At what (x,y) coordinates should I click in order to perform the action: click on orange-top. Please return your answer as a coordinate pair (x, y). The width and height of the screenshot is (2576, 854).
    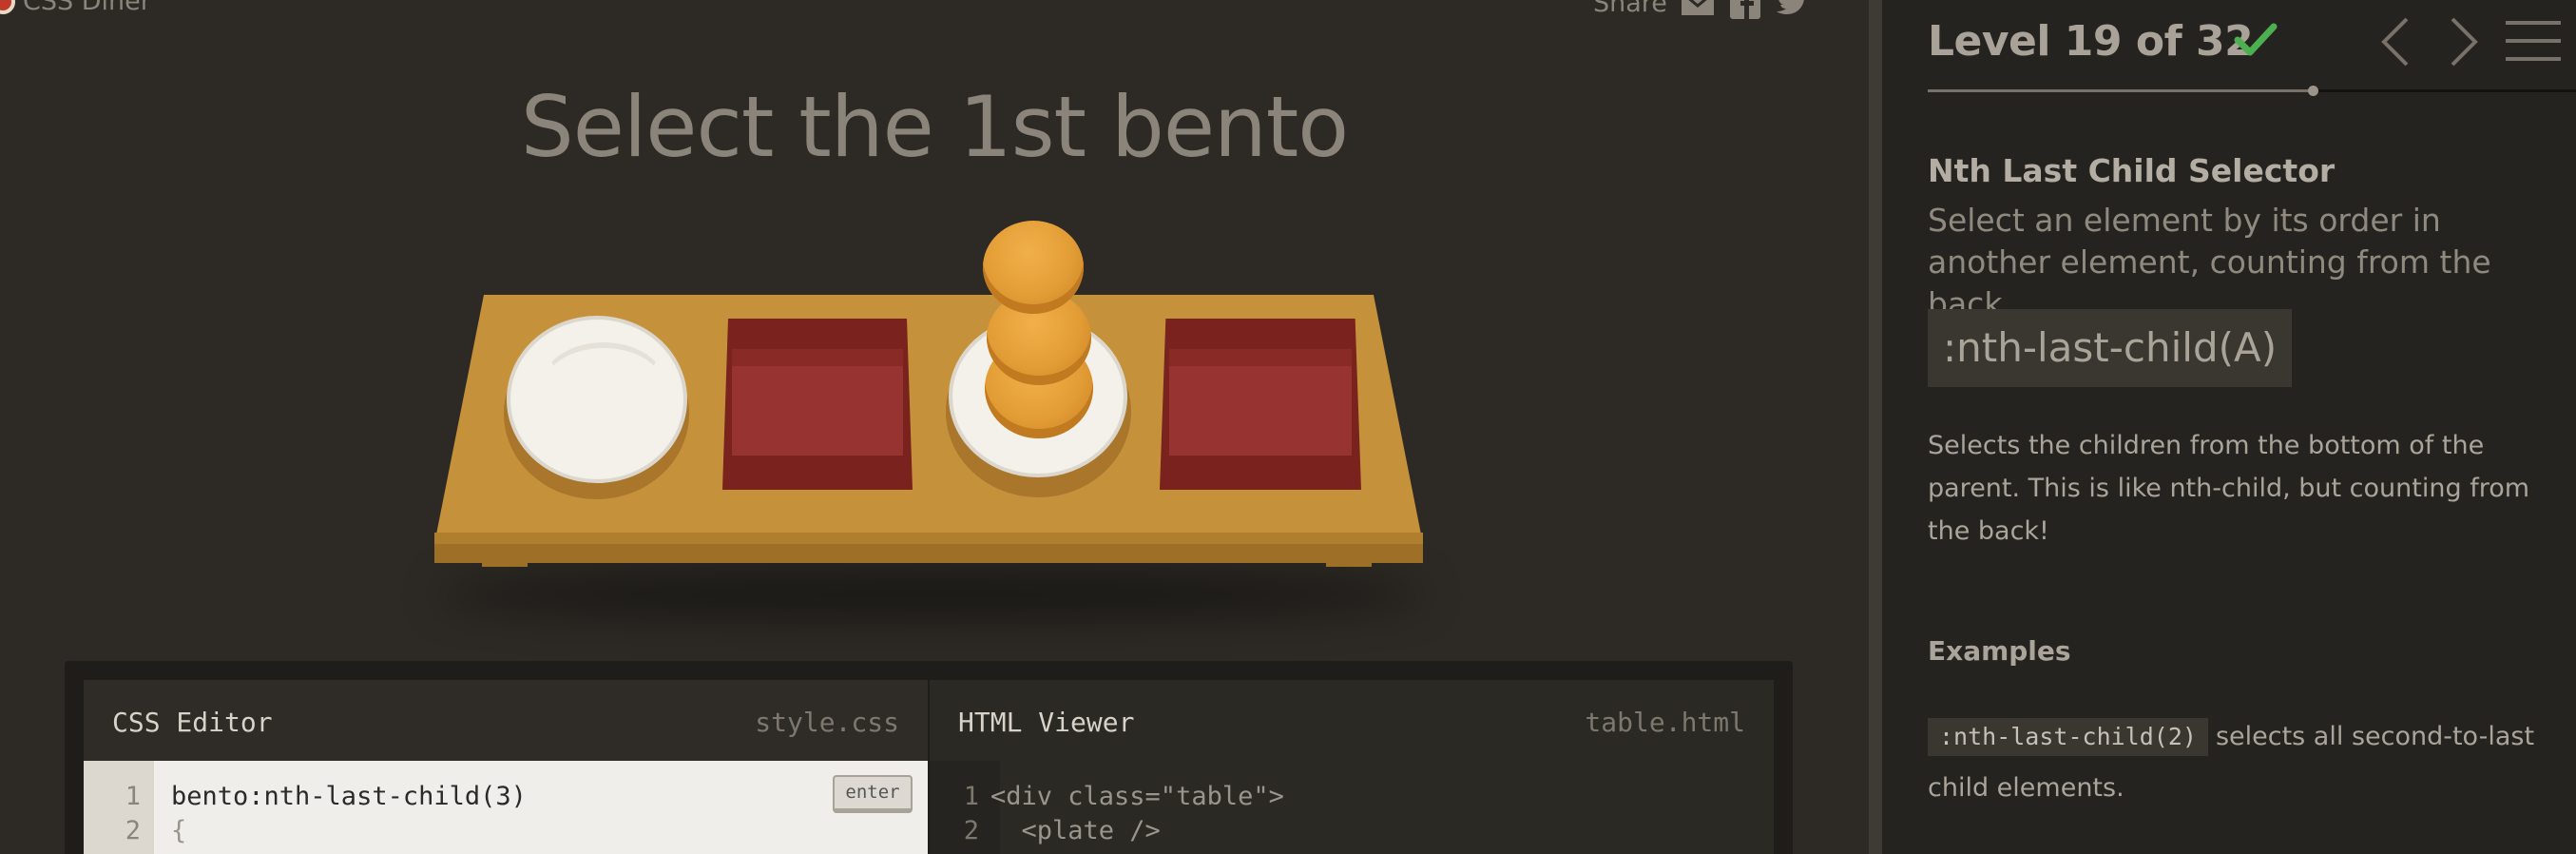
    Looking at the image, I should click on (1033, 267).